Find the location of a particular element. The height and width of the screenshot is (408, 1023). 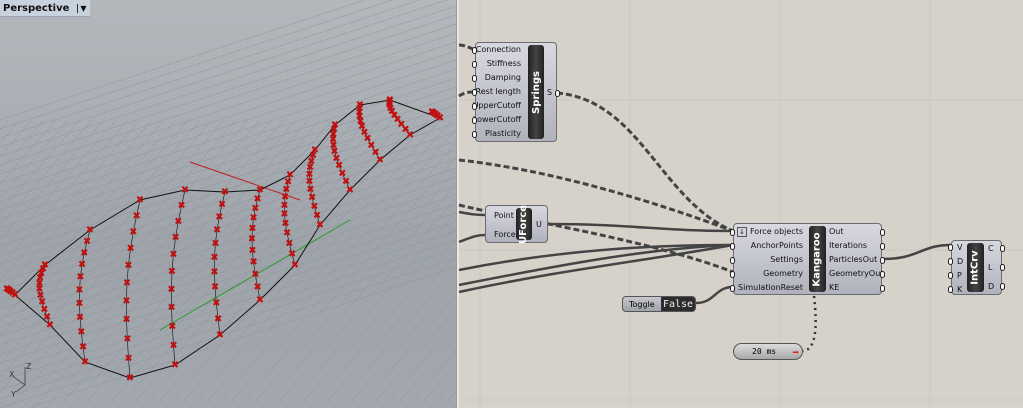

output-geometryout: GeometryOut is located at coordinates (856, 273).